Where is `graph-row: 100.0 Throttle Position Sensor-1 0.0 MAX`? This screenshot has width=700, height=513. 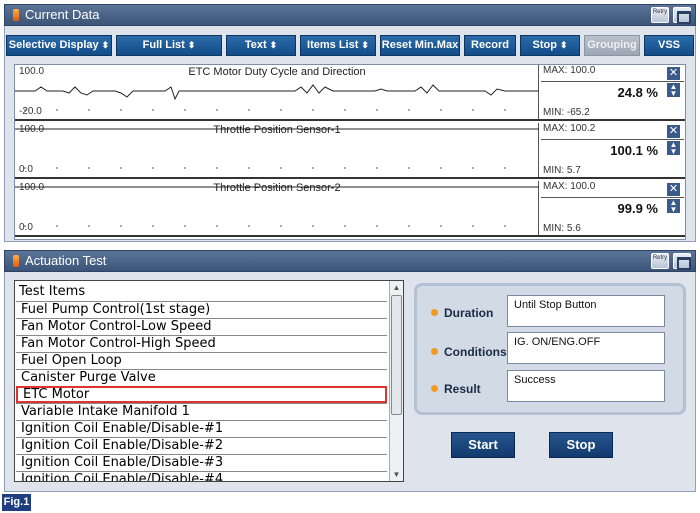 graph-row: 100.0 Throttle Position Sensor-1 0.0 MAX is located at coordinates (350, 151).